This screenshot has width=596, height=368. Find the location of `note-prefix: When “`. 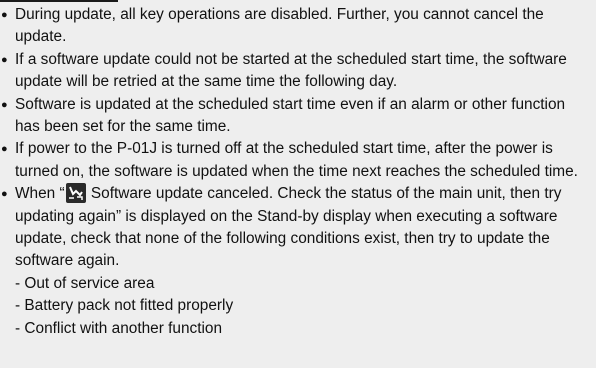

note-prefix: When “ is located at coordinates (40, 194).